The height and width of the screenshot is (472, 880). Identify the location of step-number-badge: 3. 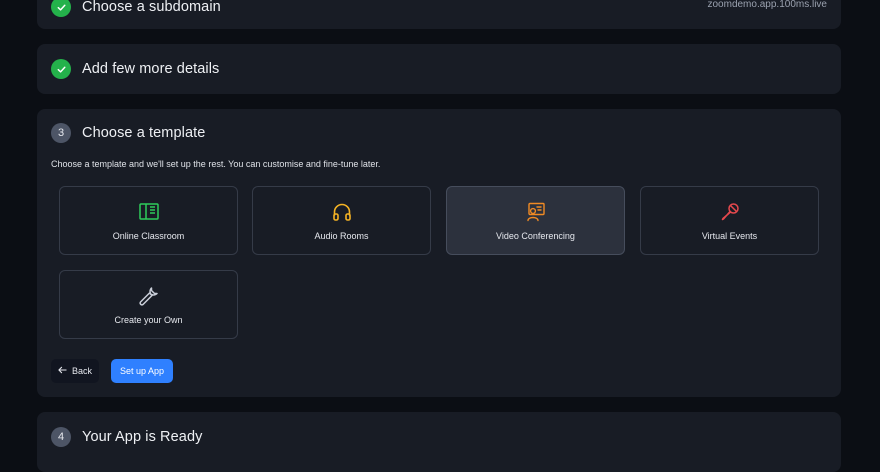
(61, 133).